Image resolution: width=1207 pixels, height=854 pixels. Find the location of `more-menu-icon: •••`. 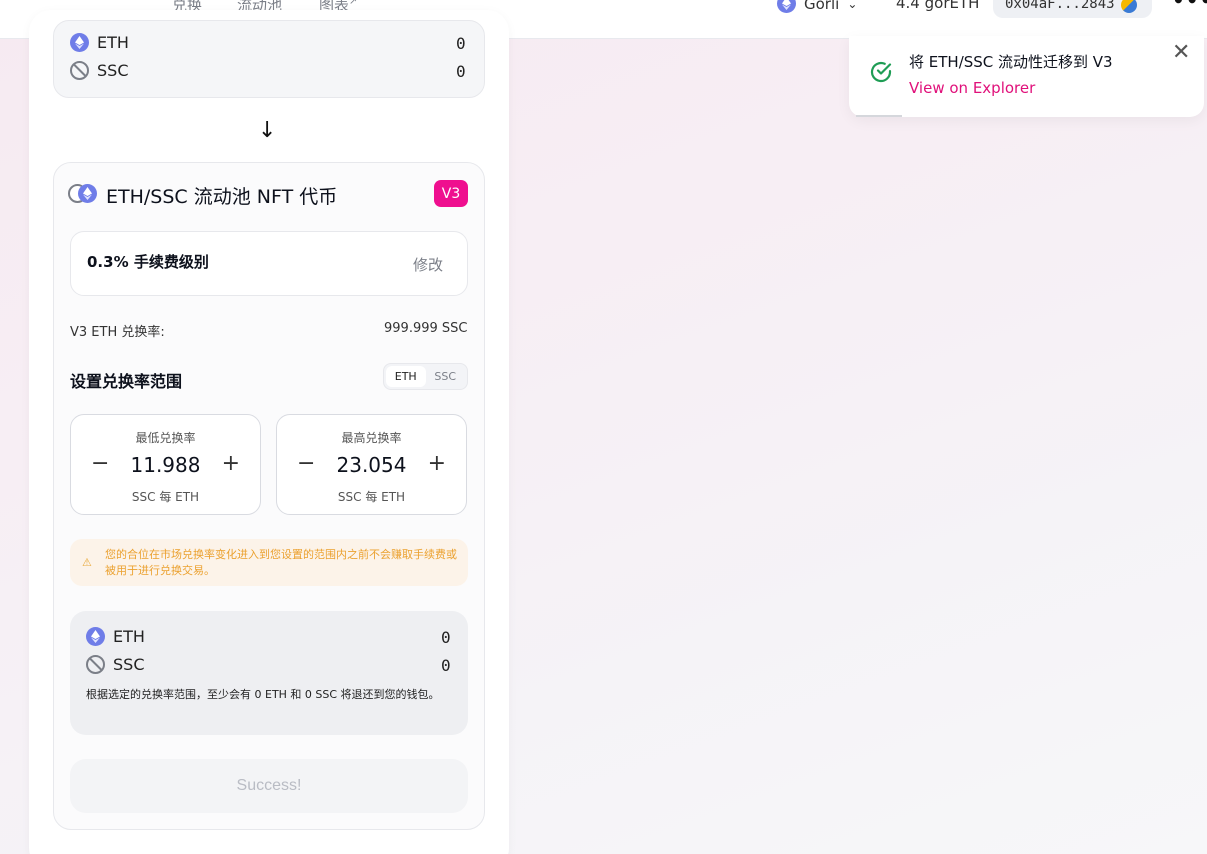

more-menu-icon: ••• is located at coordinates (1189, 6).